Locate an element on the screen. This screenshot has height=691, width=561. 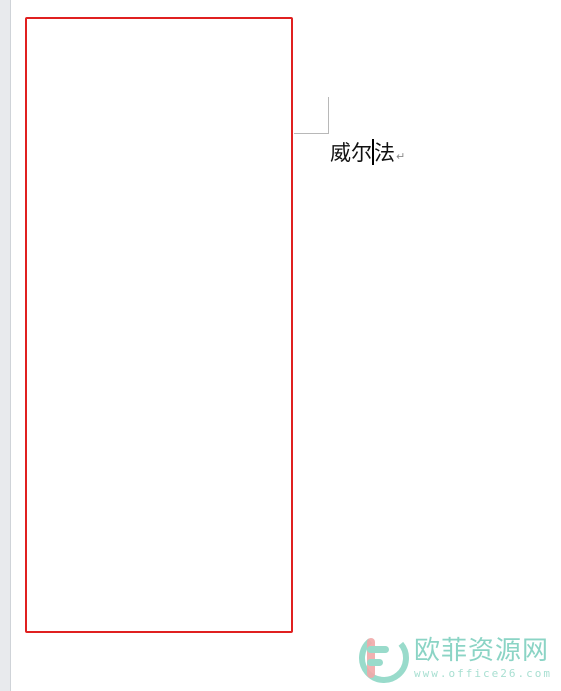
watermark-url: www.office26.com is located at coordinates (483, 673).